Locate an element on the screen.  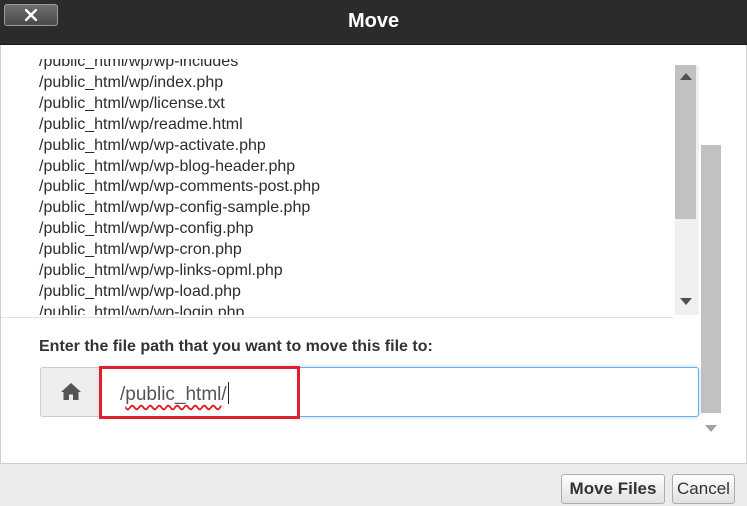
move-files-button: Move Files is located at coordinates (613, 489).